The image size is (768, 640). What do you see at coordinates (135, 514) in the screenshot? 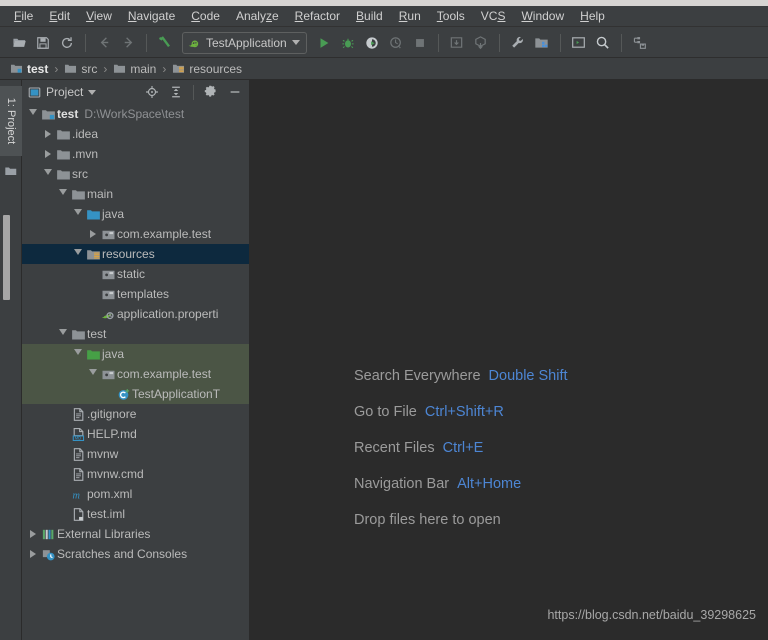
I see `tree-node-test-iml: test.iml` at bounding box center [135, 514].